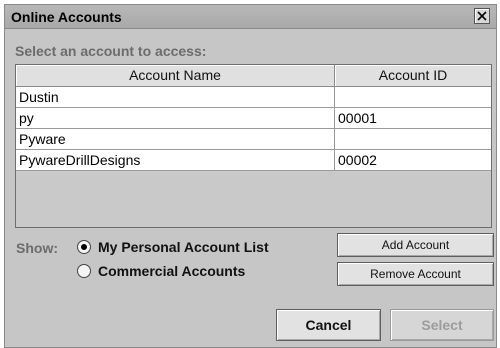 Image resolution: width=500 pixels, height=348 pixels. I want to click on account-id-cell: 00002, so click(413, 160).